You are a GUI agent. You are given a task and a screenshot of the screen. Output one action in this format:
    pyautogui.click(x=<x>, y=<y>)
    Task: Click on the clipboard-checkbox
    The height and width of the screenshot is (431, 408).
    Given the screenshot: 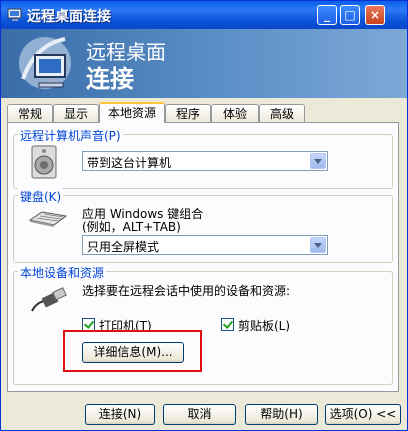 What is the action you would take?
    pyautogui.click(x=227, y=324)
    